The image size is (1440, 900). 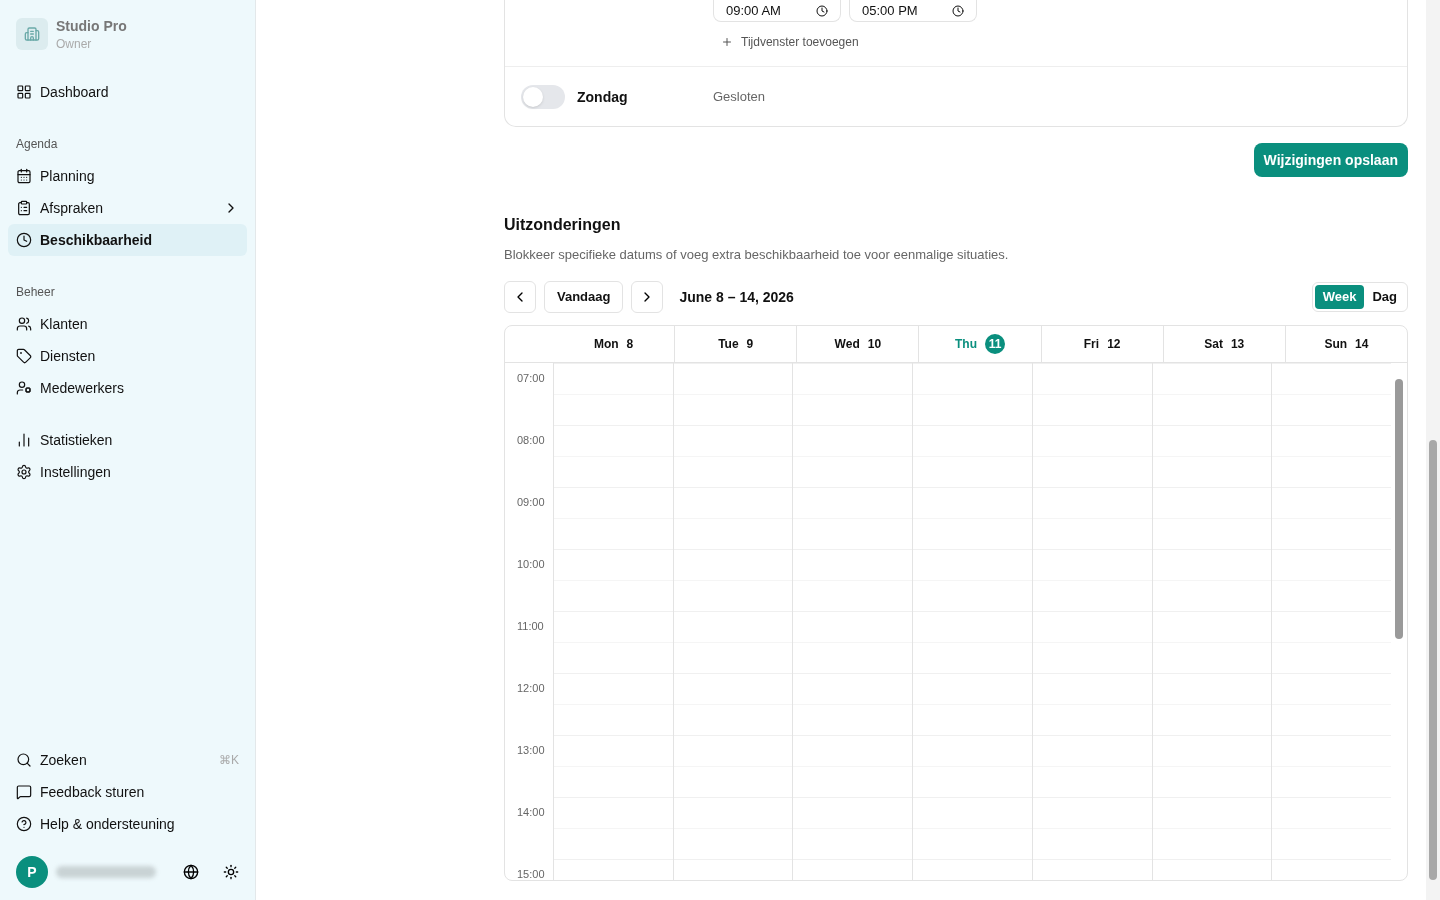 What do you see at coordinates (913, 11) in the screenshot?
I see `time-field: 05:00 PM` at bounding box center [913, 11].